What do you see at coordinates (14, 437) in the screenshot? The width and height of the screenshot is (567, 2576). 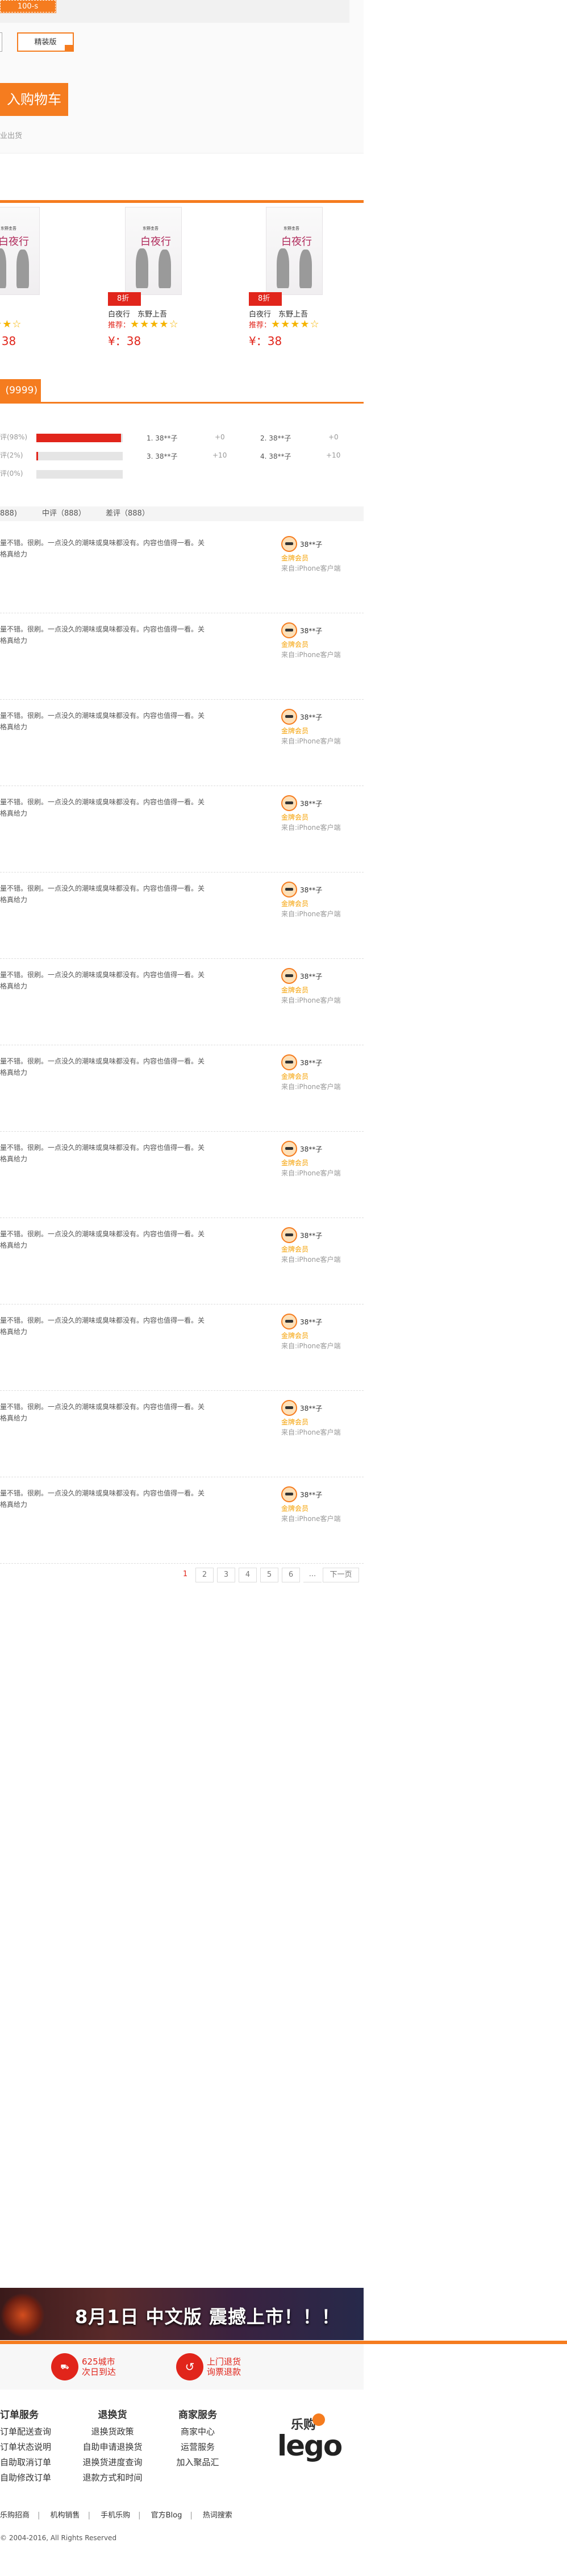 I see `rating-bar-label: 评(98%)` at bounding box center [14, 437].